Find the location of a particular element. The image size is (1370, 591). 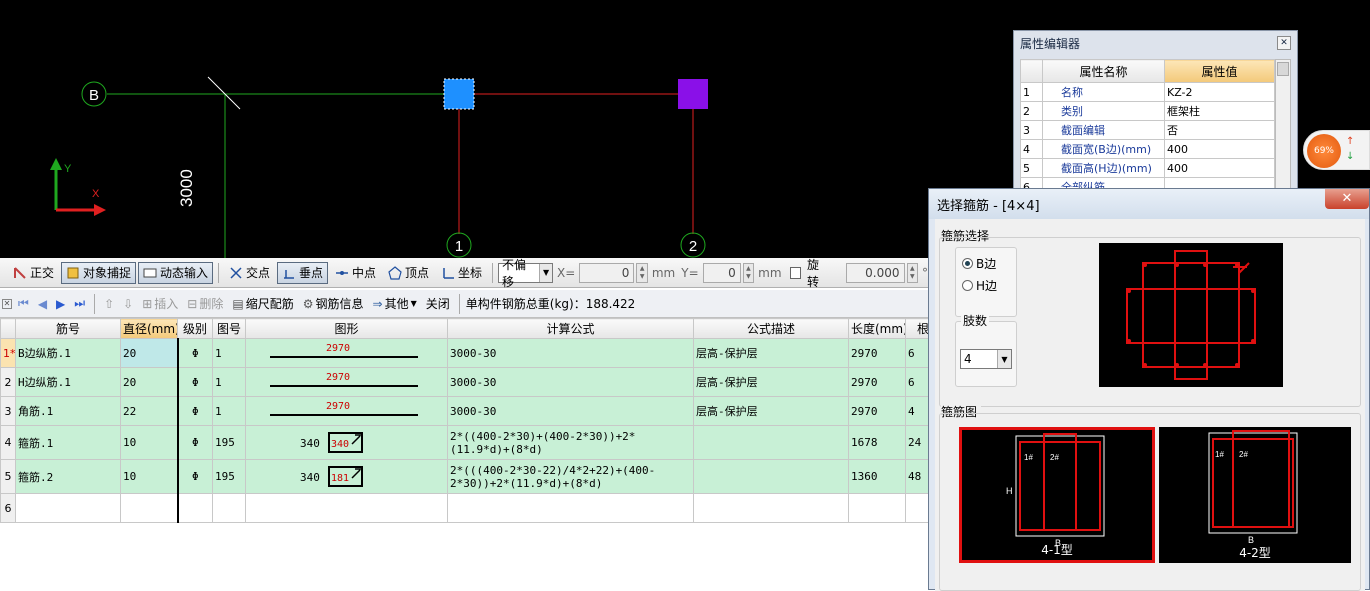

prop-col-value: 属性值 is located at coordinates (1219, 71).